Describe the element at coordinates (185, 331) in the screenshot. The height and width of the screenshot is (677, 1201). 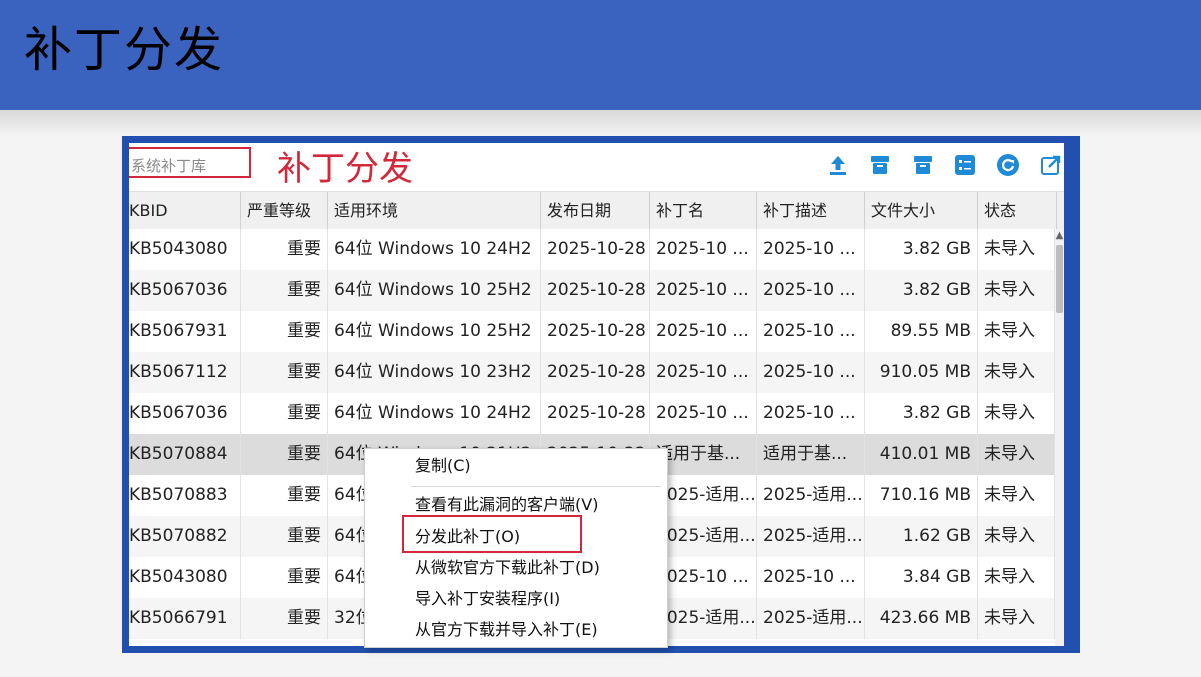
I see `cell-kbid: KB5067931` at that location.